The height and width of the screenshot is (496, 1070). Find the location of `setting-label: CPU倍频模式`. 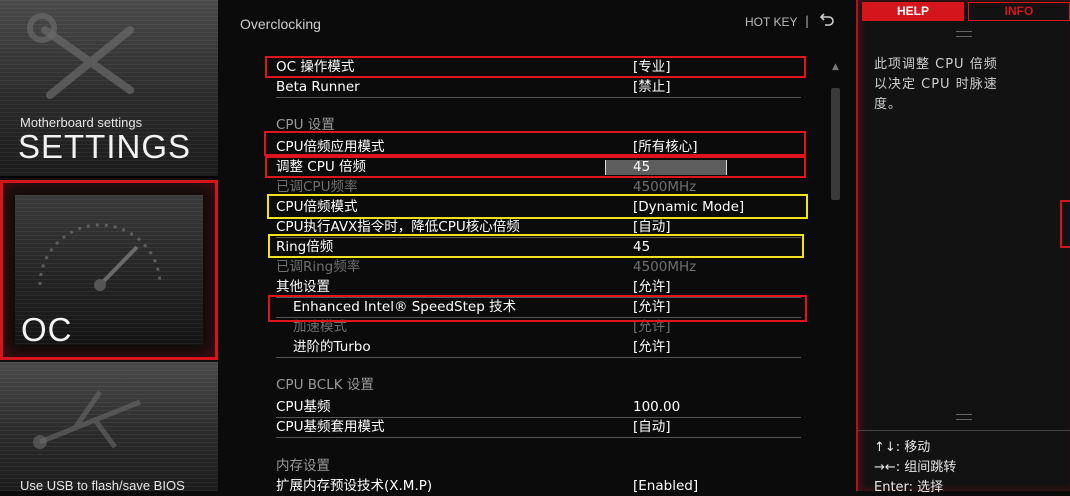

setting-label: CPU倍频模式 is located at coordinates (317, 207).